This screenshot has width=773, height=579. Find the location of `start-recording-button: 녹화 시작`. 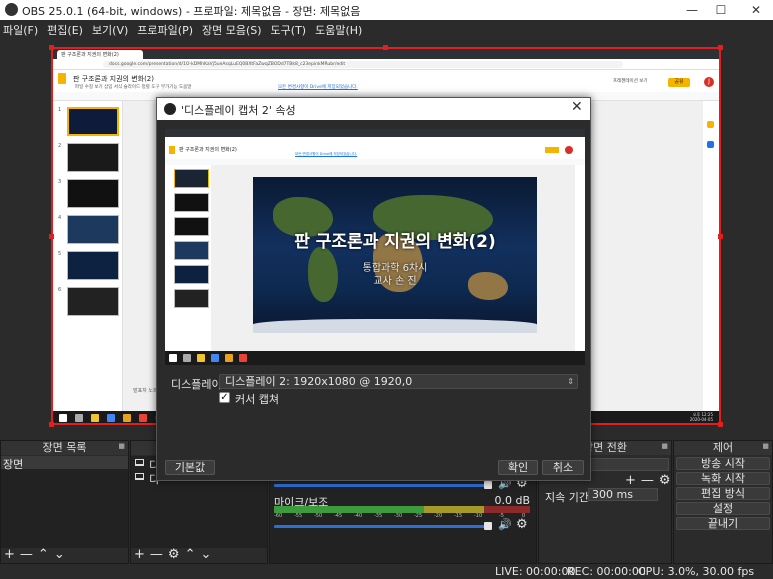

start-recording-button: 녹화 시작 is located at coordinates (723, 478).